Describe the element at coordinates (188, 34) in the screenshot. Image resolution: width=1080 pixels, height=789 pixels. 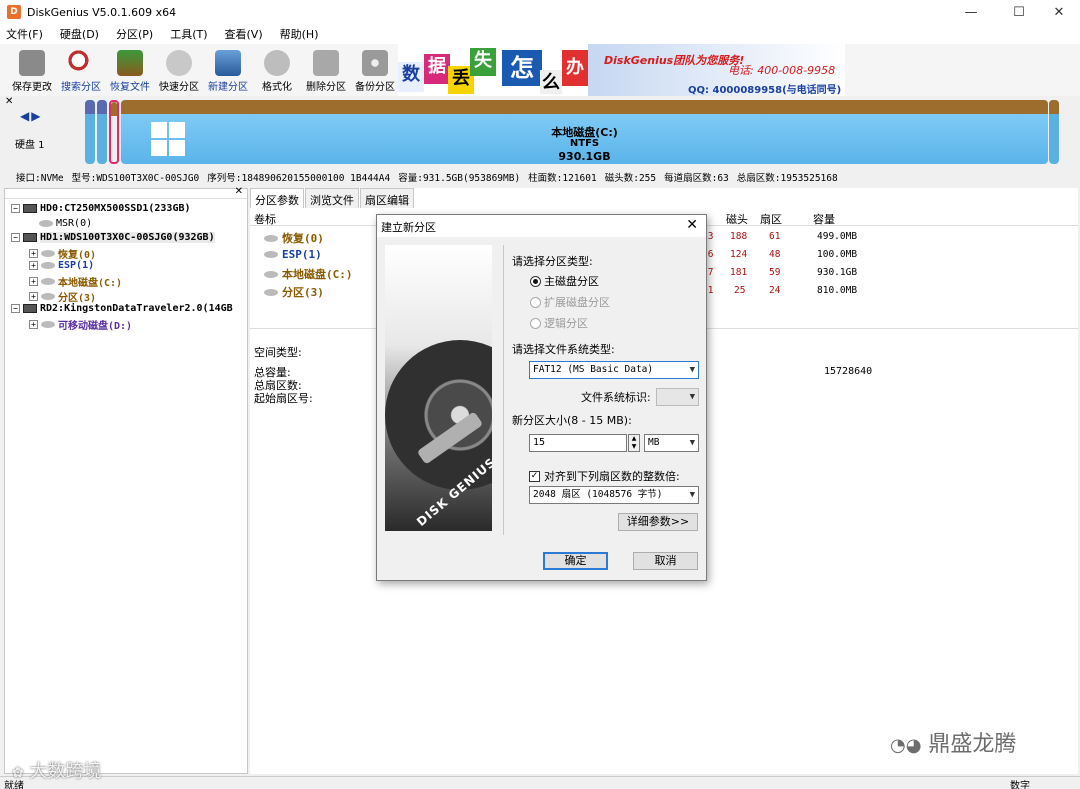
I see `menu-tools: 工具(T)` at that location.